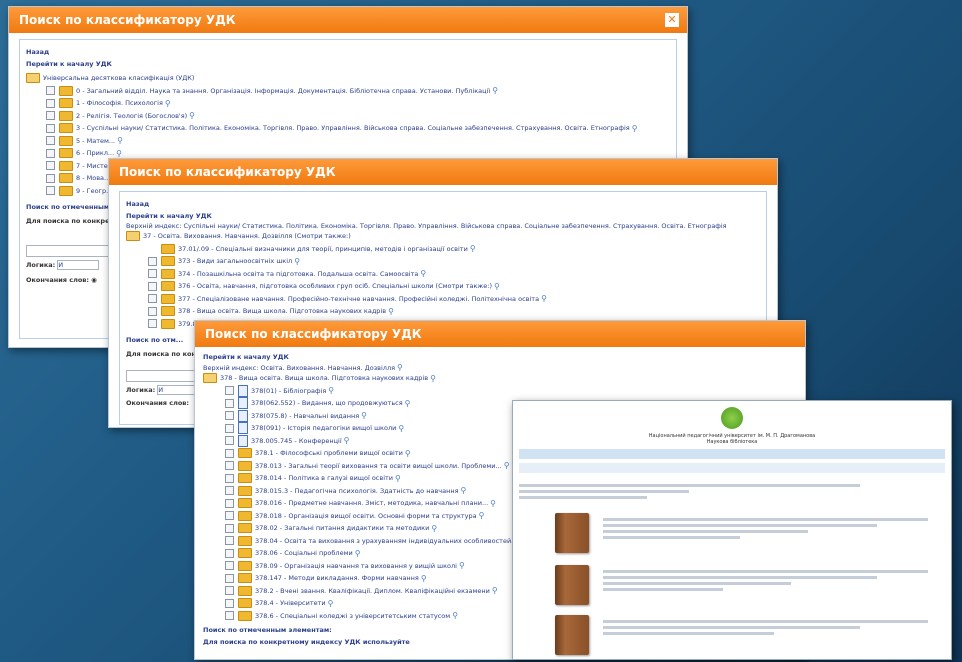  I want to click on window-title-bar: Поиск по классификатору УДК, so click(500, 334).